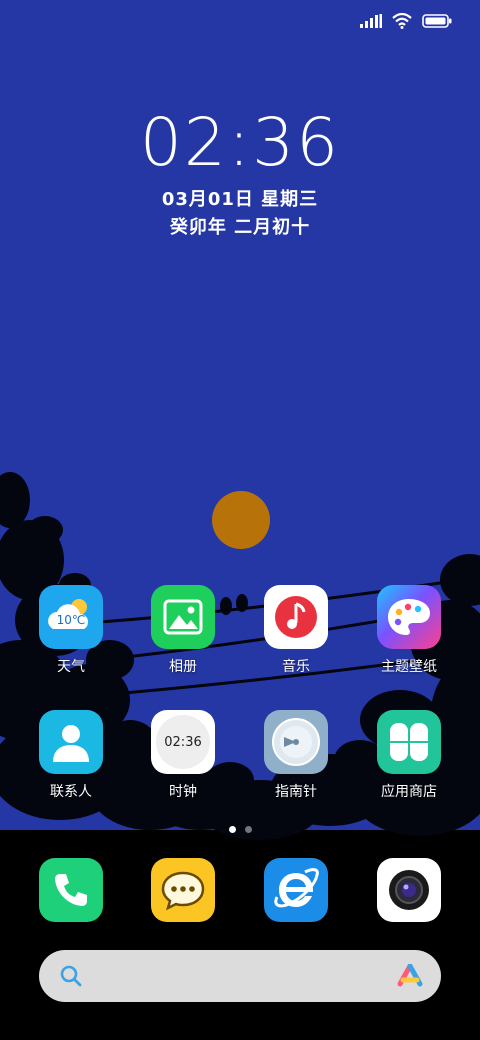 The width and height of the screenshot is (480, 1040). I want to click on app-label: 时钟, so click(183, 792).